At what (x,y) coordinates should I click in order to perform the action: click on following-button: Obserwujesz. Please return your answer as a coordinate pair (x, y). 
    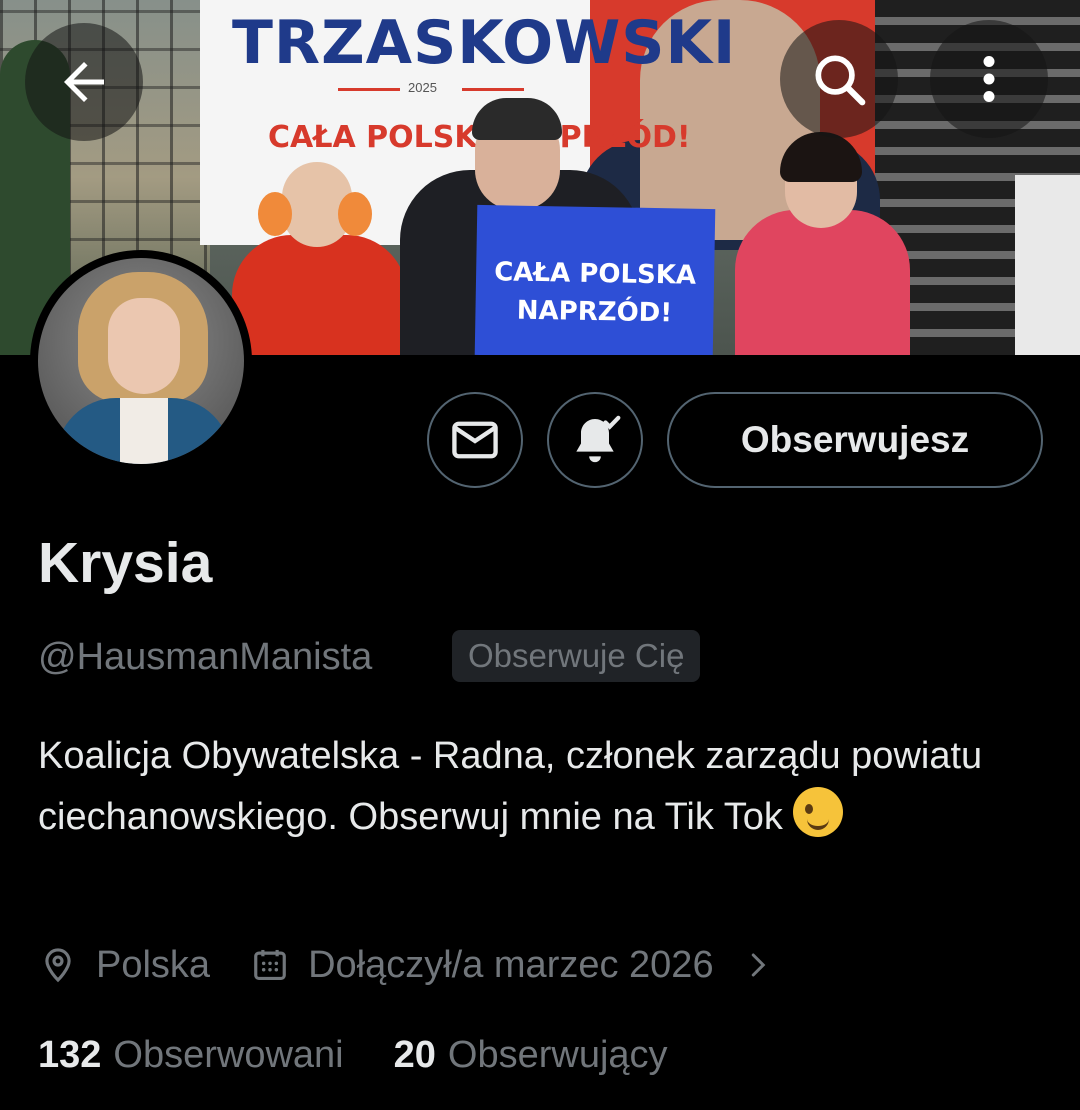
    Looking at the image, I should click on (855, 440).